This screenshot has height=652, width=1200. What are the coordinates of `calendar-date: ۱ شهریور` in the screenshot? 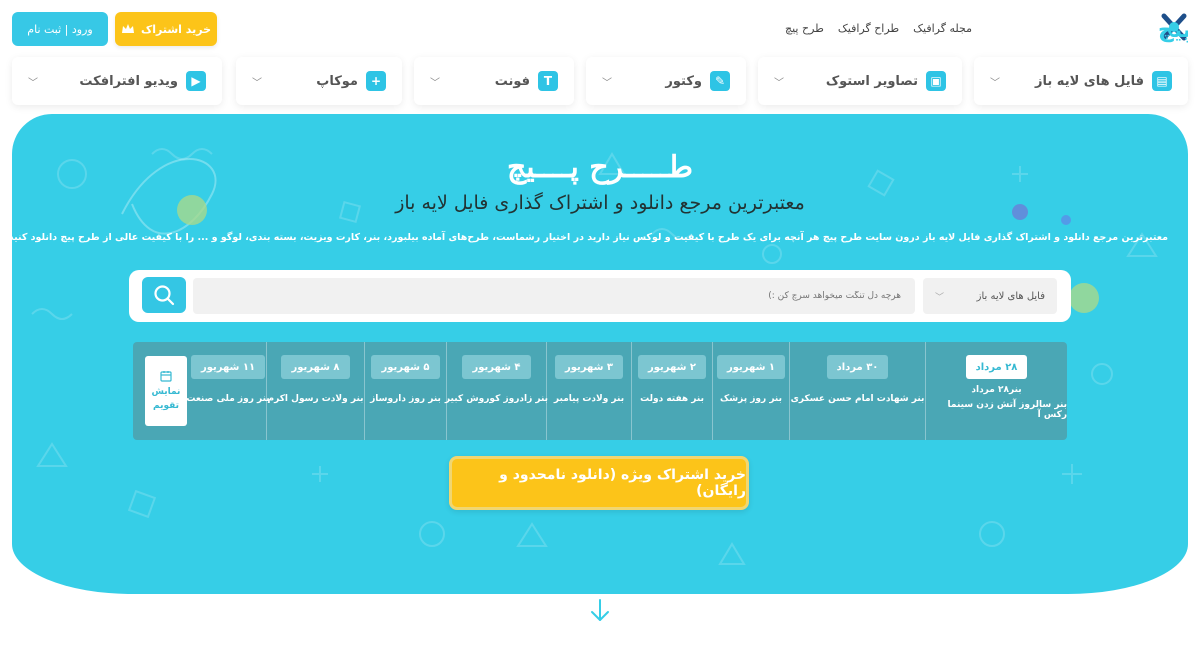 It's located at (751, 367).